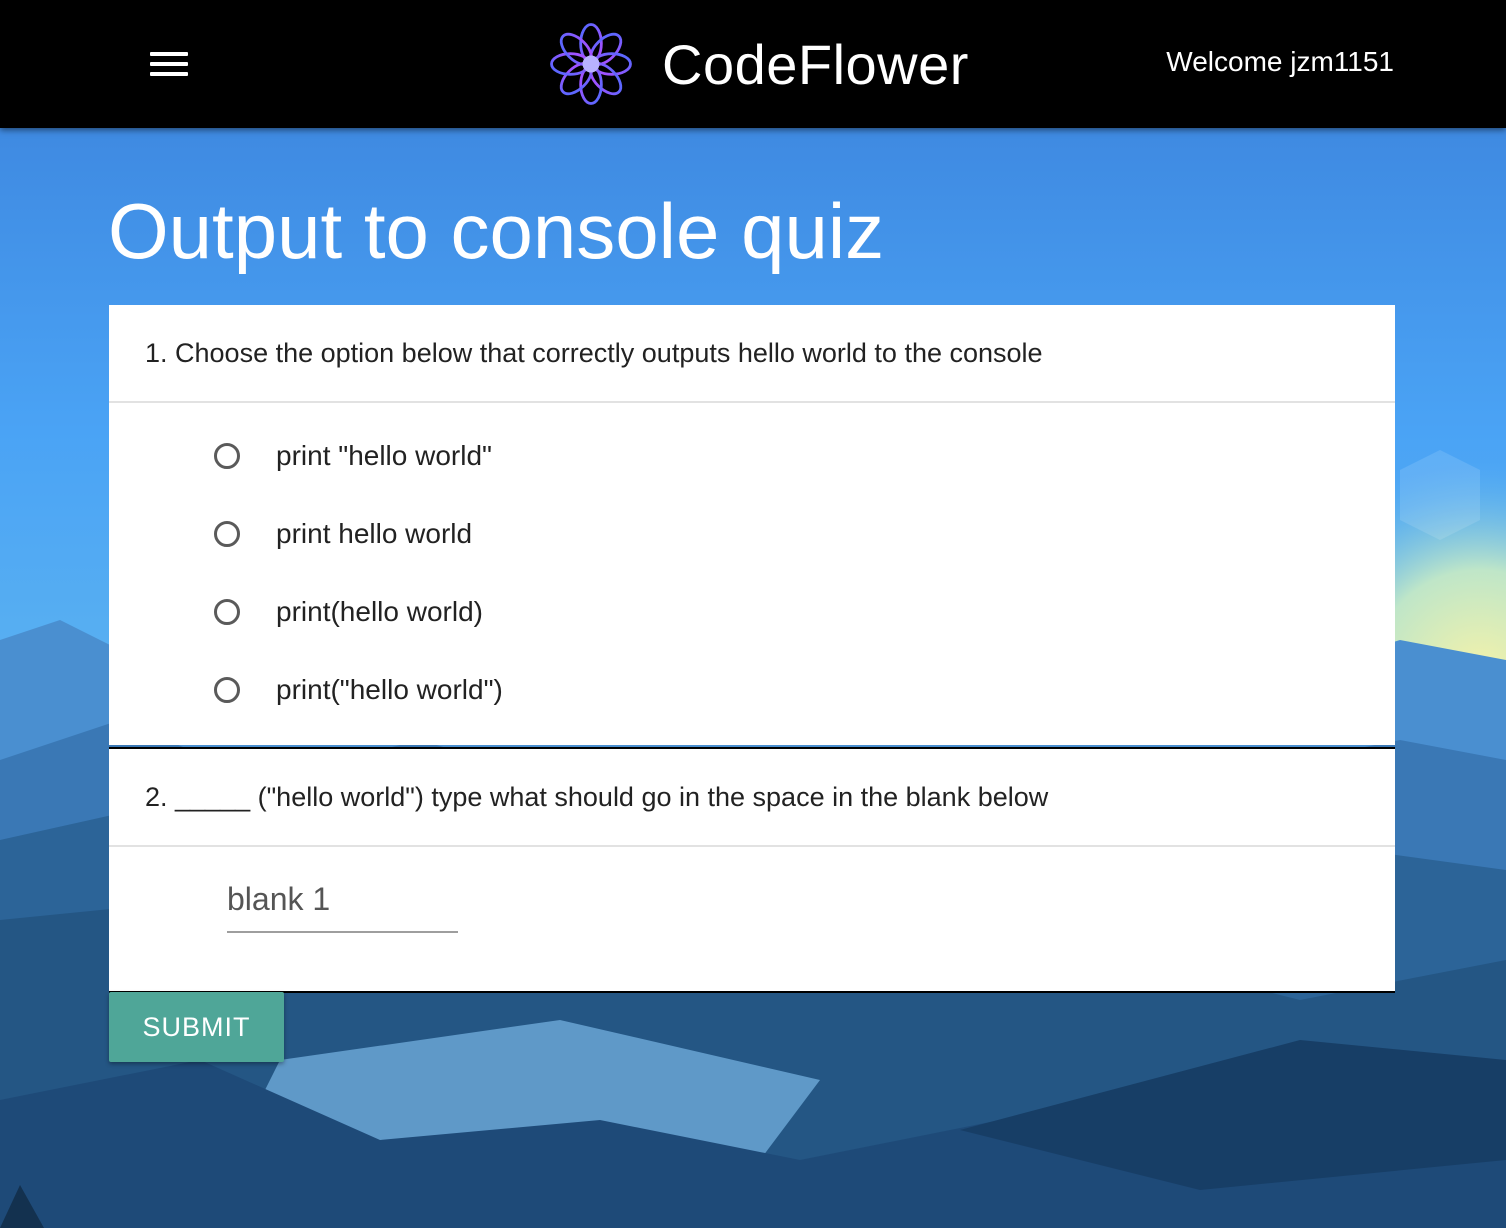 The image size is (1506, 1228). Describe the element at coordinates (389, 689) in the screenshot. I see `option-label: print("hello world")` at that location.